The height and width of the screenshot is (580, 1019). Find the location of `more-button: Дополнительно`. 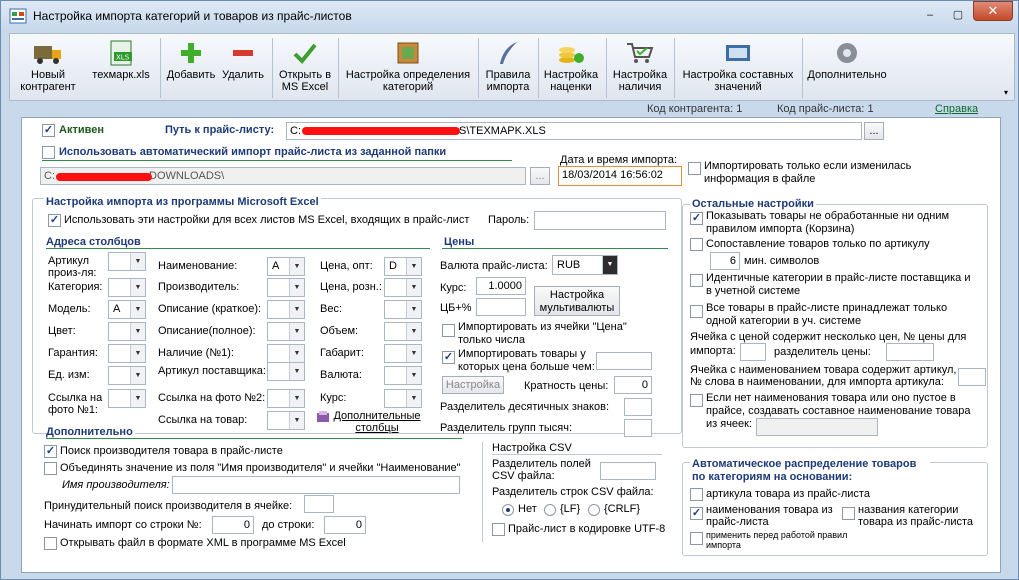

more-button: Дополнительно is located at coordinates (847, 68).